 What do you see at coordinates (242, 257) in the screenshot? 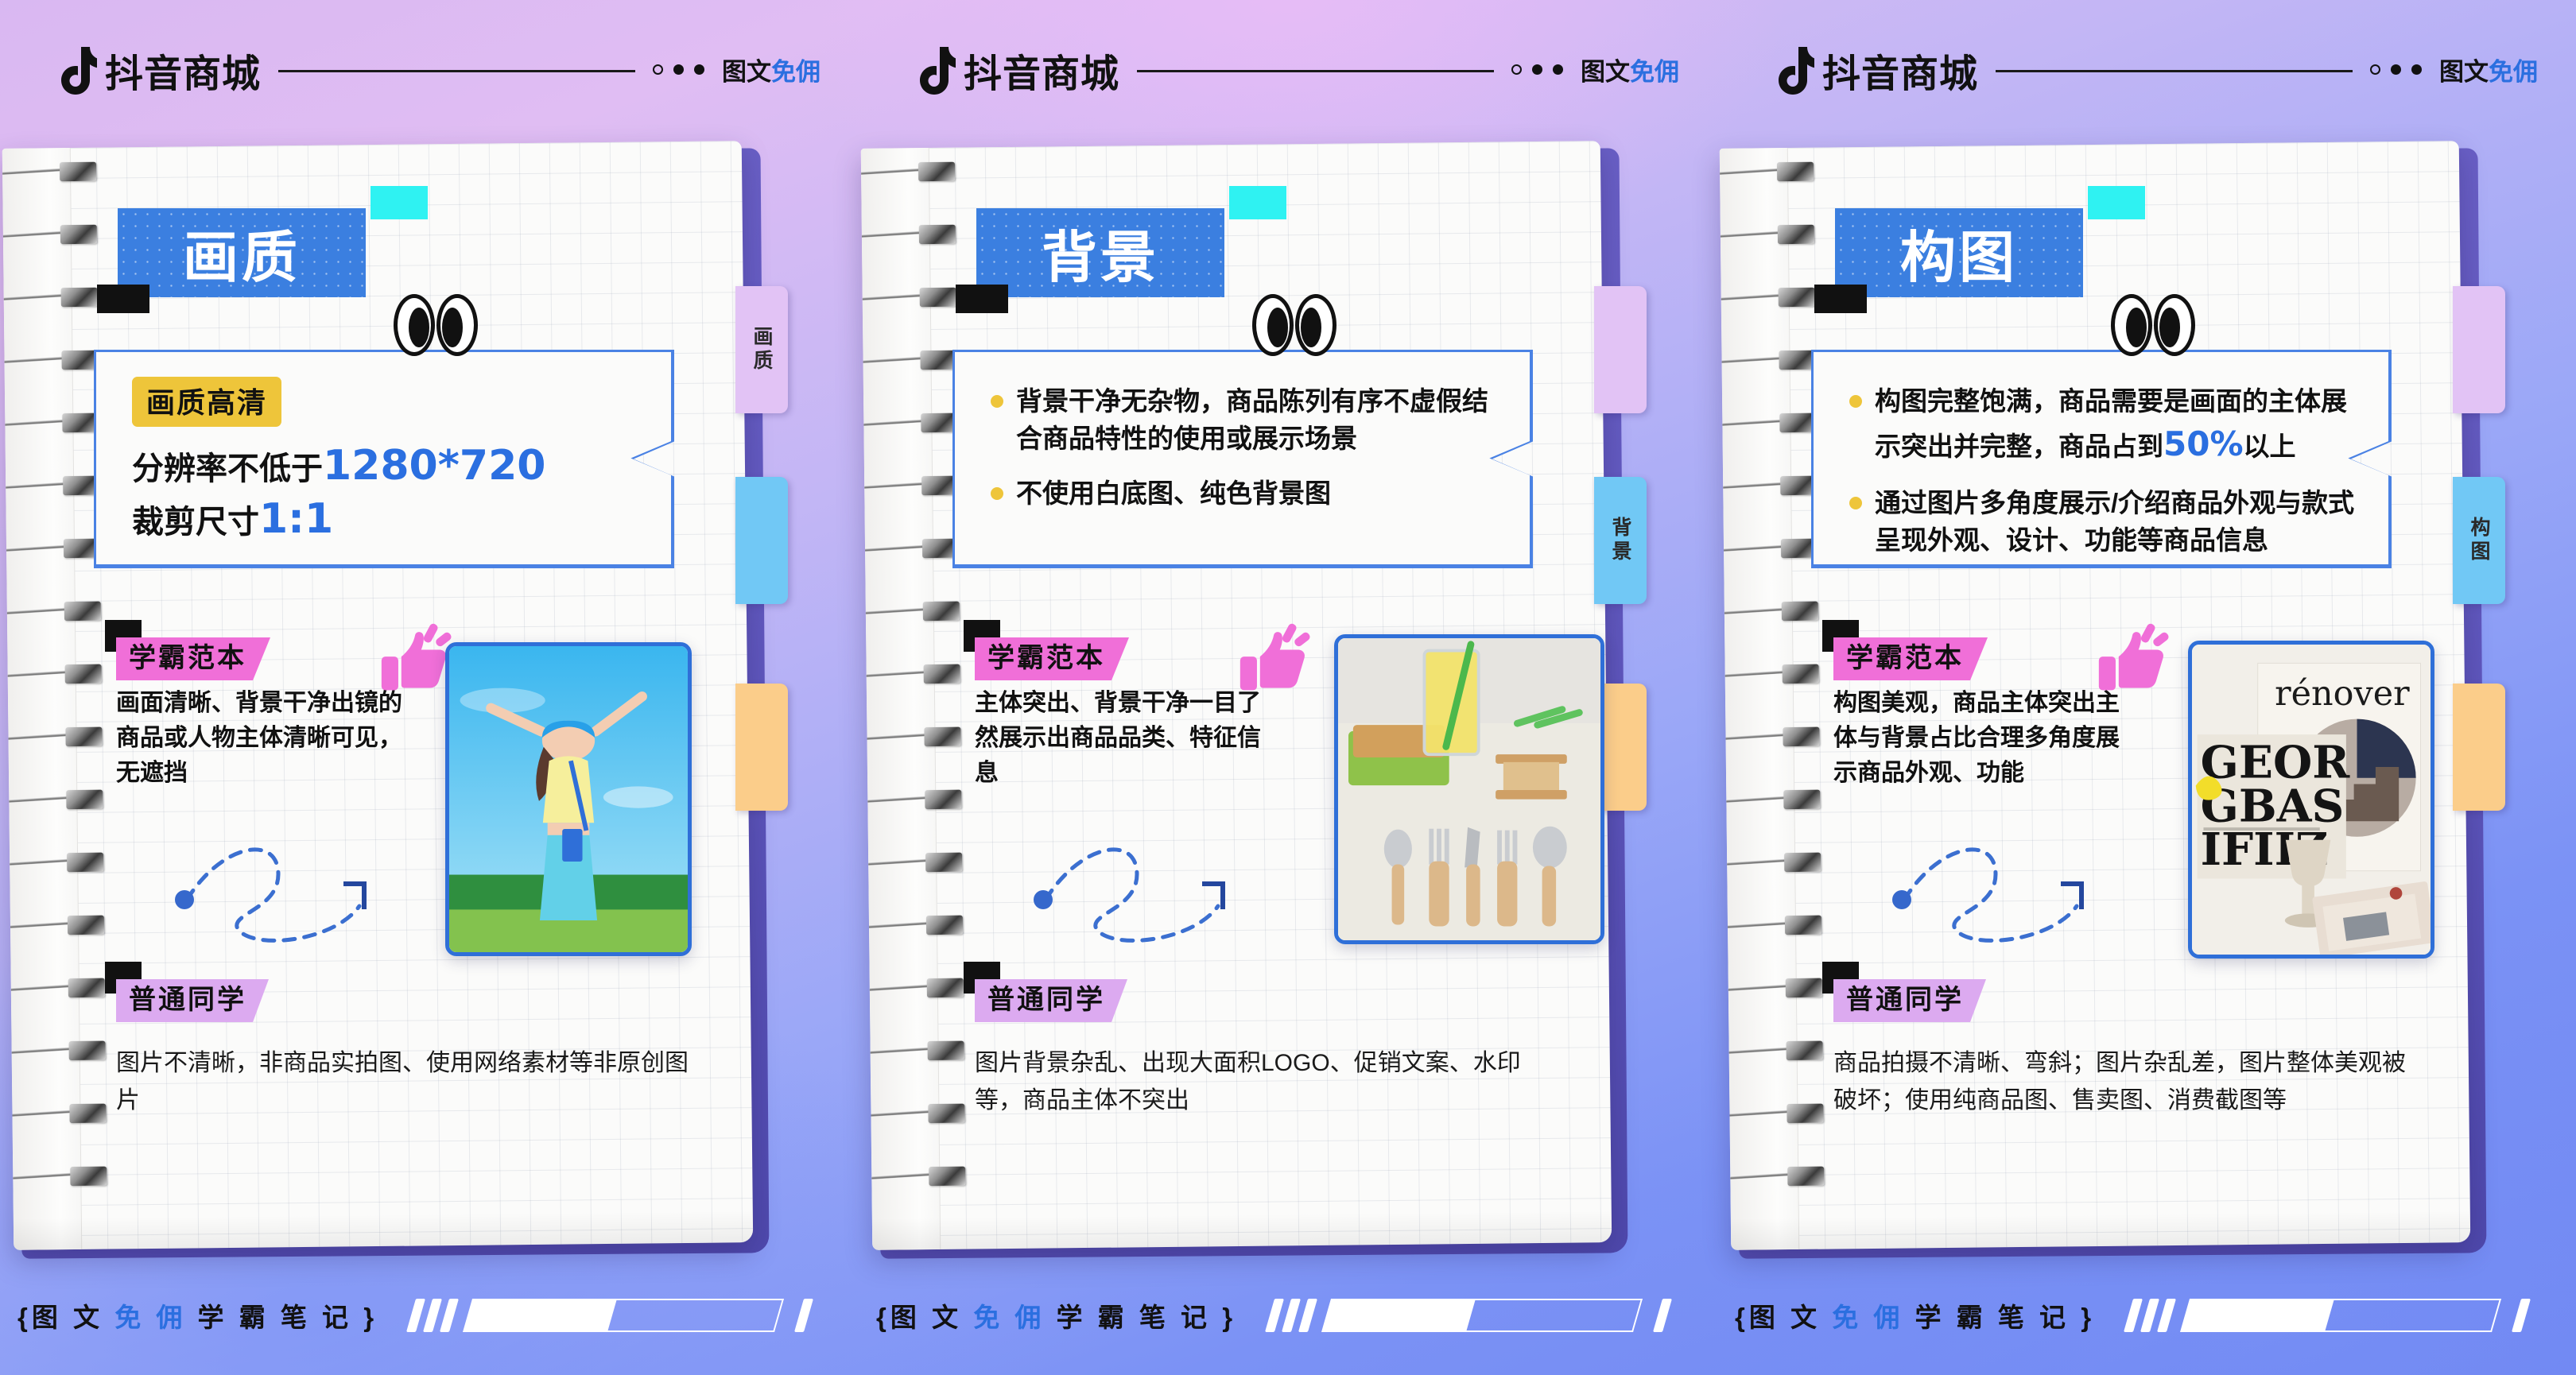
I see `title-text: 画质` at bounding box center [242, 257].